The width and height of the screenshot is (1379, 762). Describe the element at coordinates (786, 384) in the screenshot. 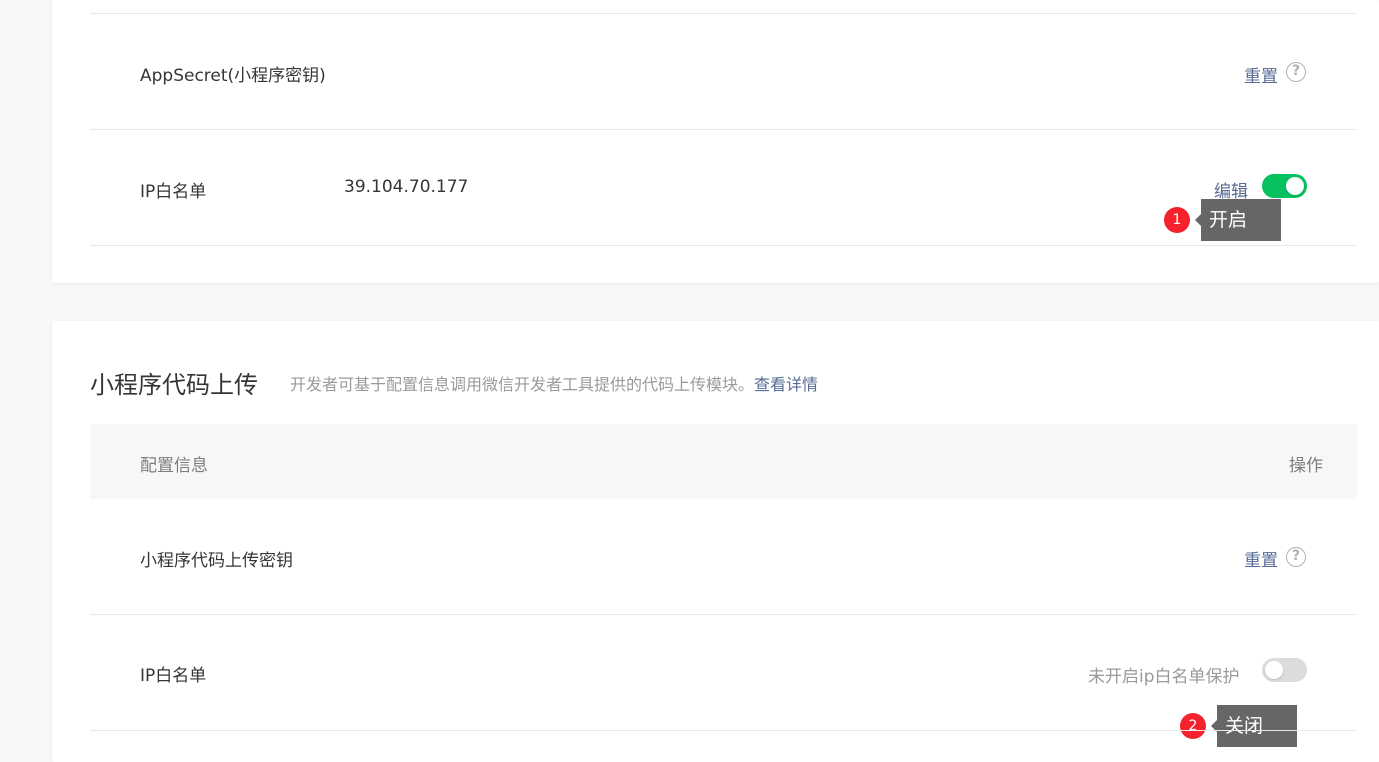

I see `view-details-link: 查看详情` at that location.